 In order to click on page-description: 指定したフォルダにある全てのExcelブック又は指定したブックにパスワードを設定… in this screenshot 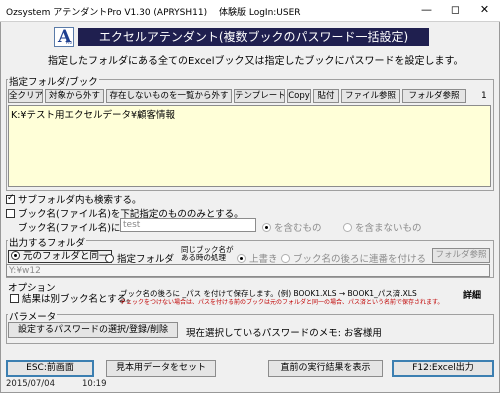, I will do `click(256, 61)`.